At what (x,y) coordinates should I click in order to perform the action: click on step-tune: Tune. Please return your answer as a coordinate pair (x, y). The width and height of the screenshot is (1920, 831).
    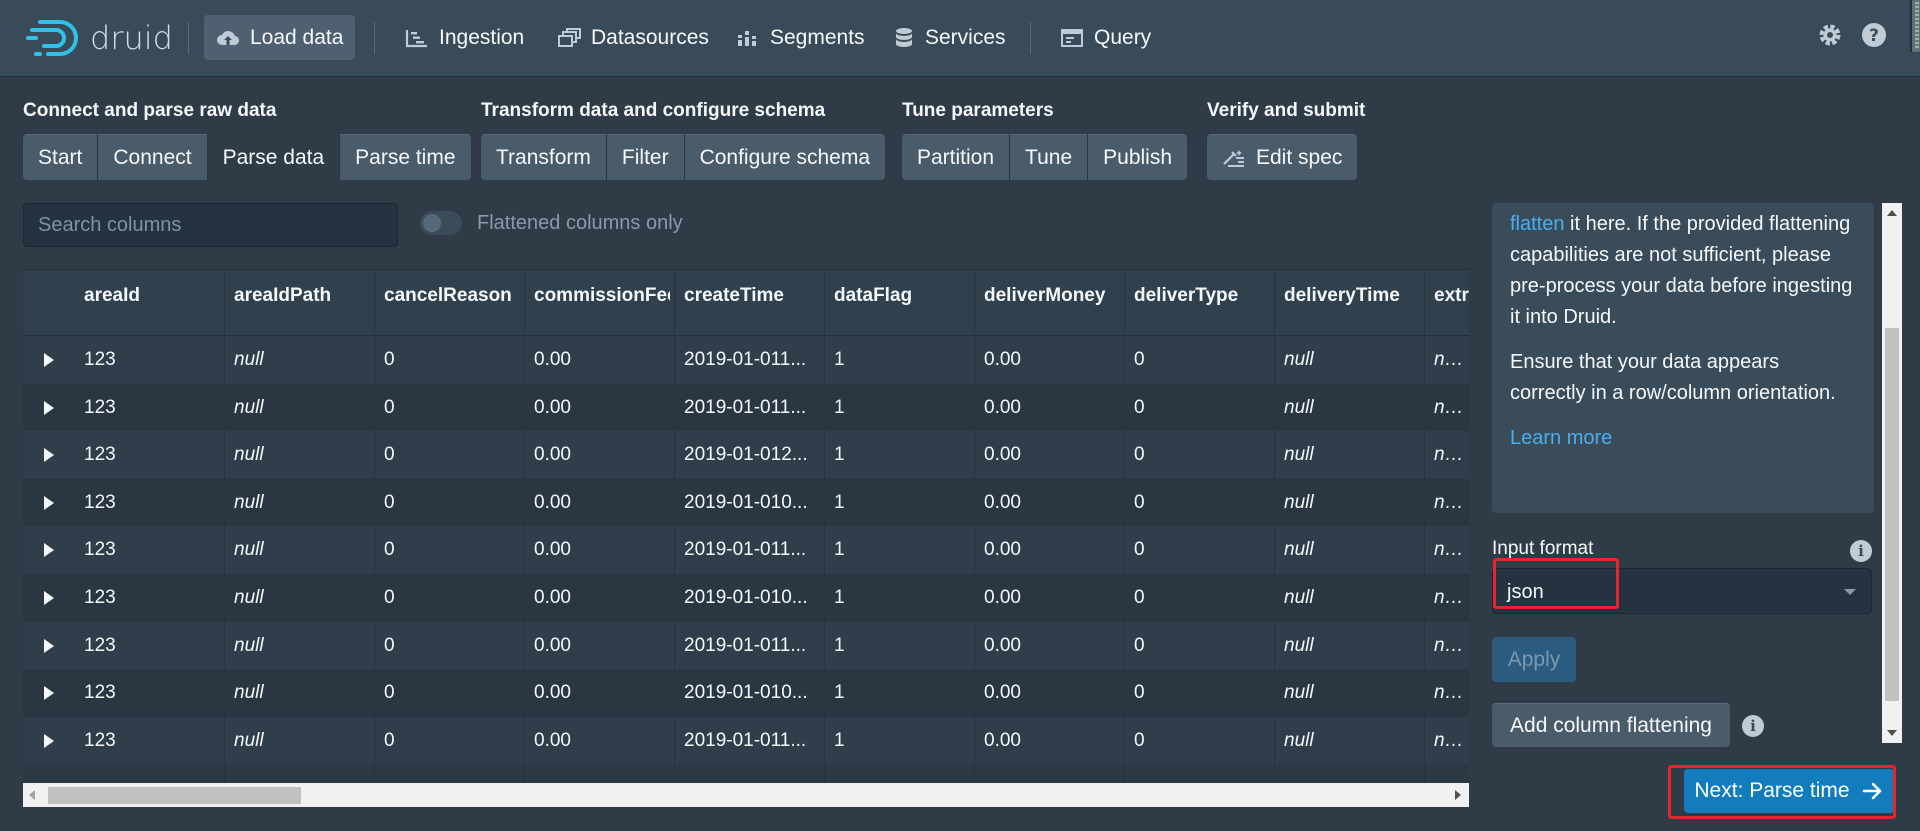
    Looking at the image, I should click on (1049, 157).